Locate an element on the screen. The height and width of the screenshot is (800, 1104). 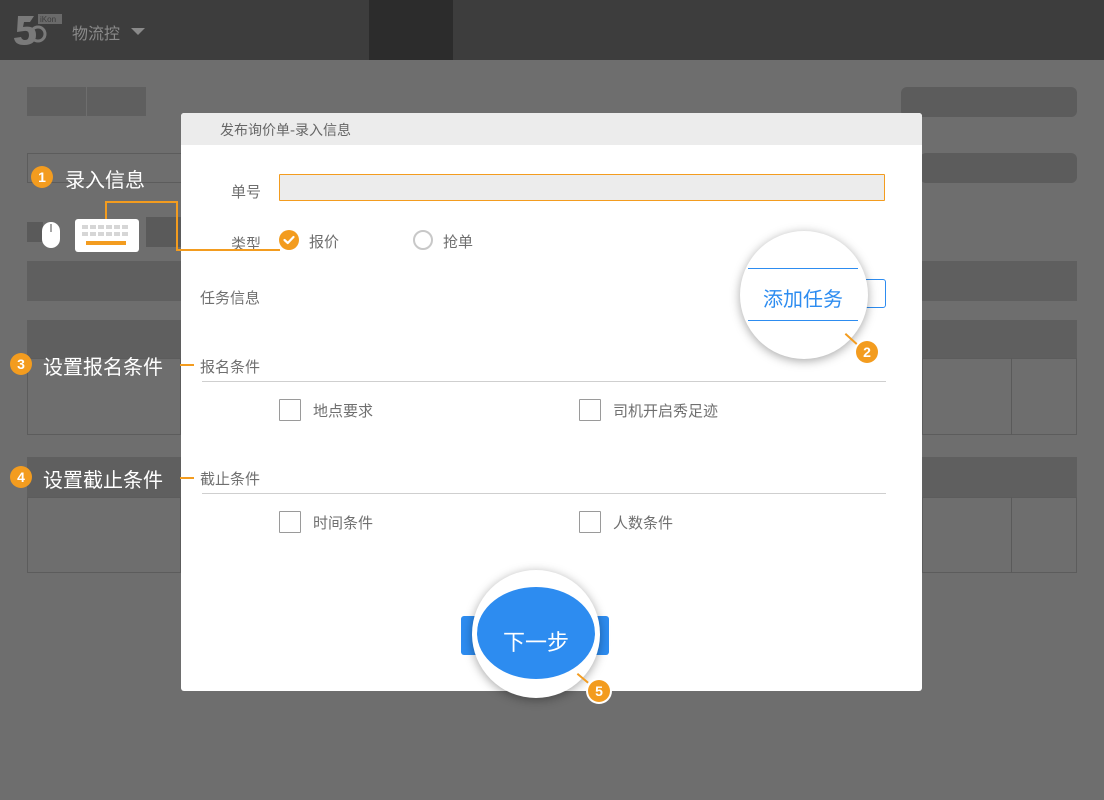
location-checkbox is located at coordinates (290, 410).